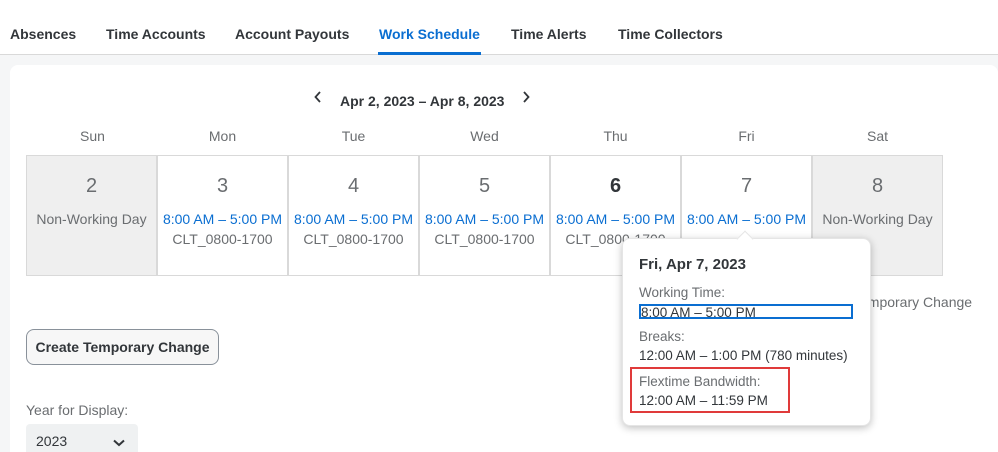 This screenshot has height=452, width=998. I want to click on working-time-value: 8:00 AM – 5:00 PM, so click(746, 311).